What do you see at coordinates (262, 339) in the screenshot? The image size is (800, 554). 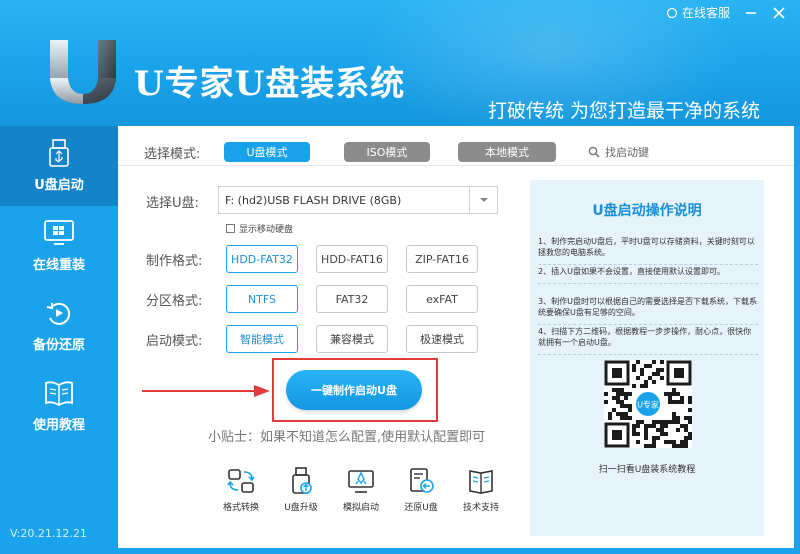 I see `boot-option-smart: 智能模式` at bounding box center [262, 339].